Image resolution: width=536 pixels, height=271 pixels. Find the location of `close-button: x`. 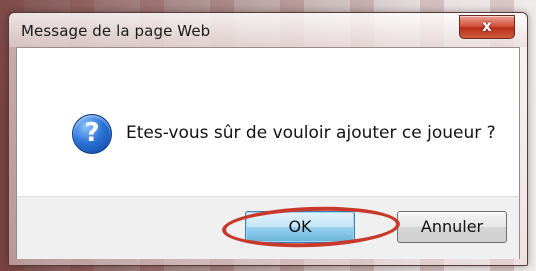

close-button: x is located at coordinates (487, 27).